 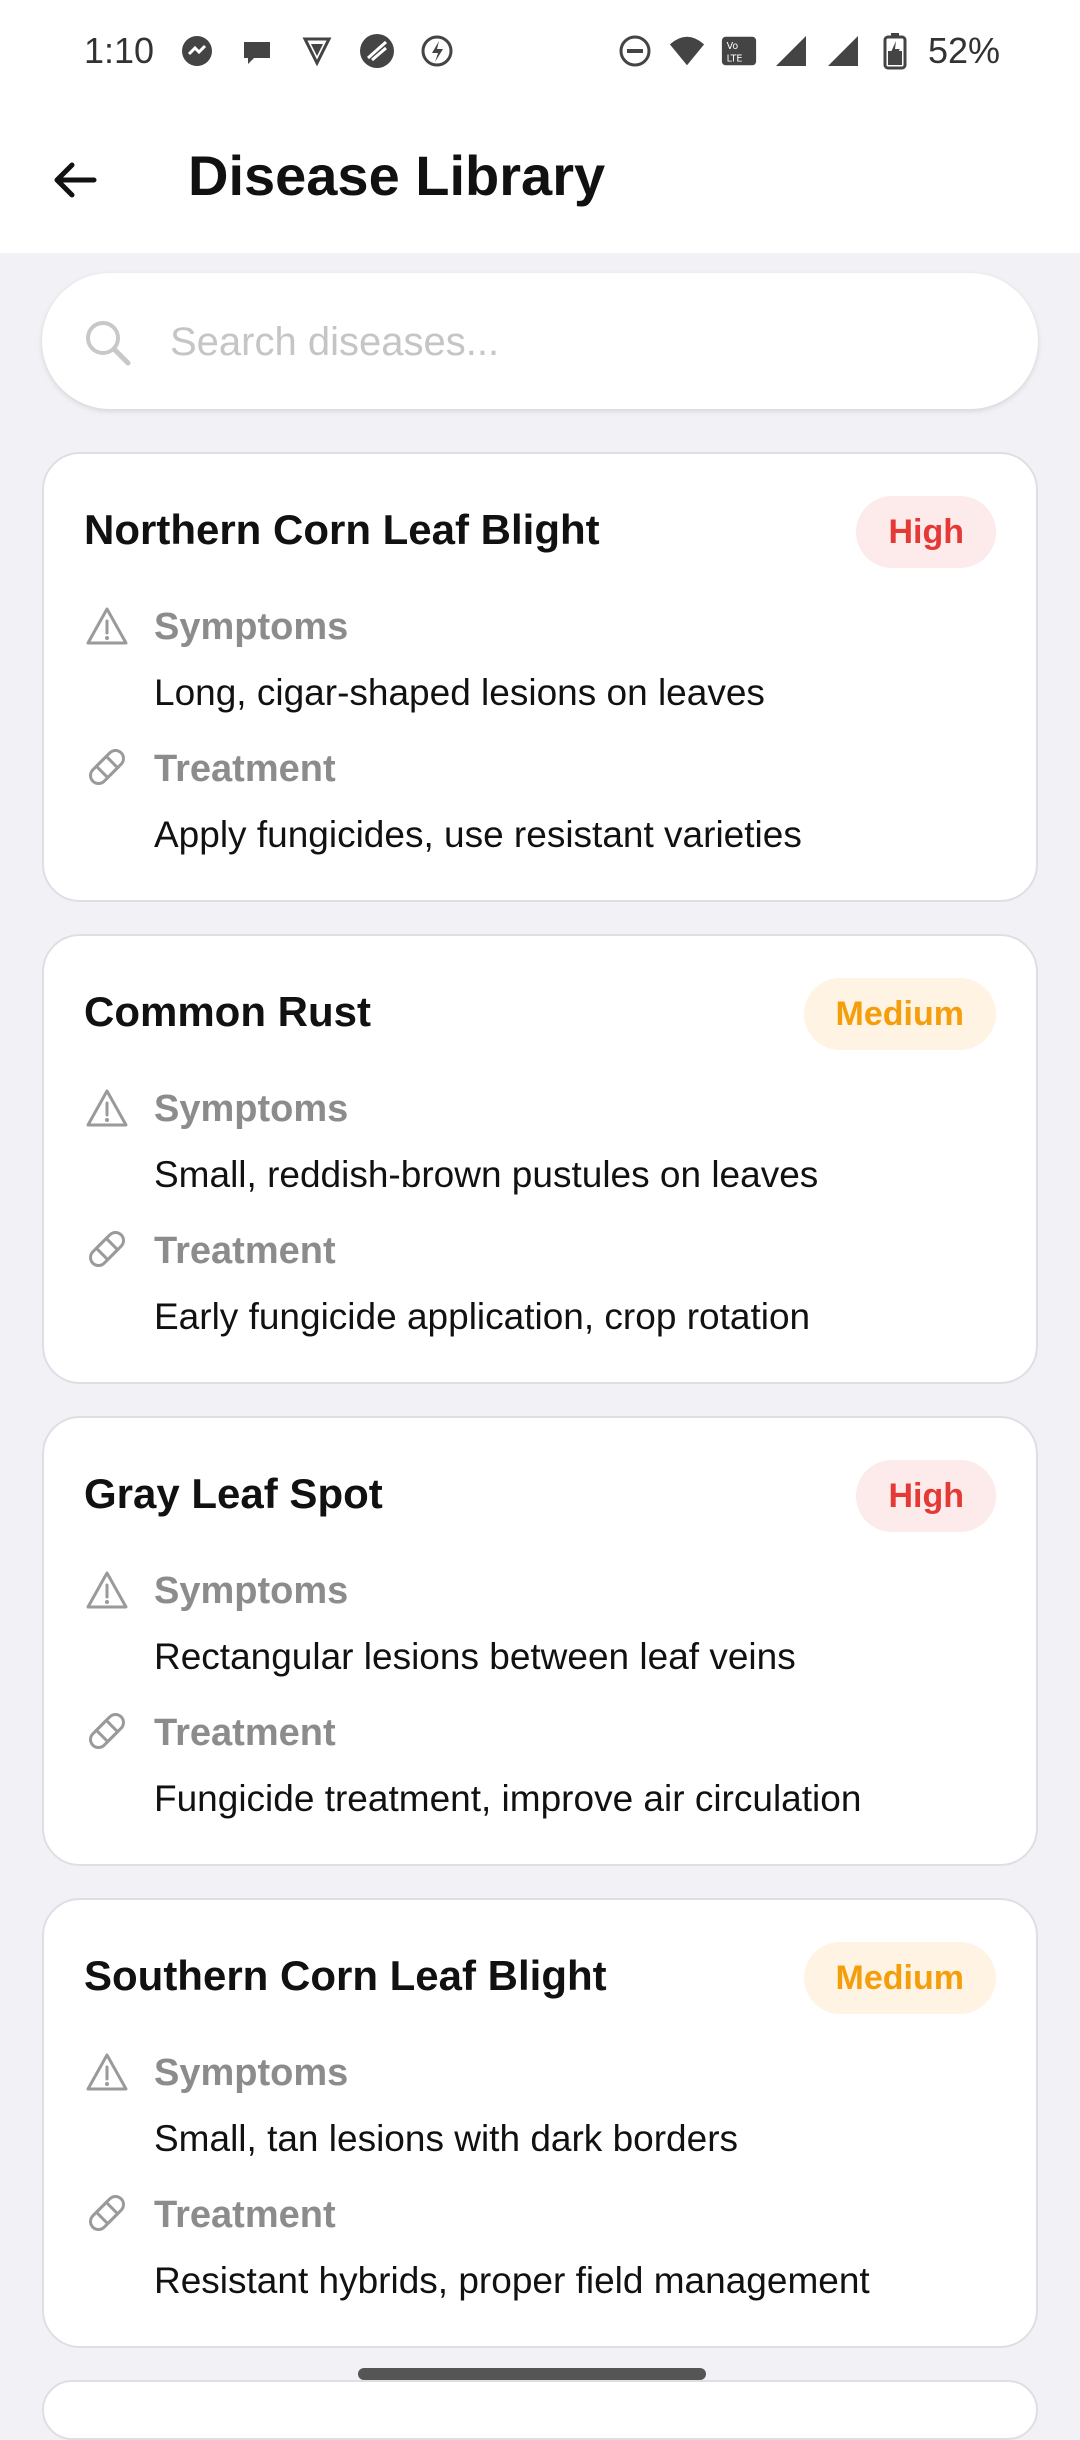 What do you see at coordinates (486, 1174) in the screenshot?
I see `symptoms-text: Small, reddish-brown pustules on leaves` at bounding box center [486, 1174].